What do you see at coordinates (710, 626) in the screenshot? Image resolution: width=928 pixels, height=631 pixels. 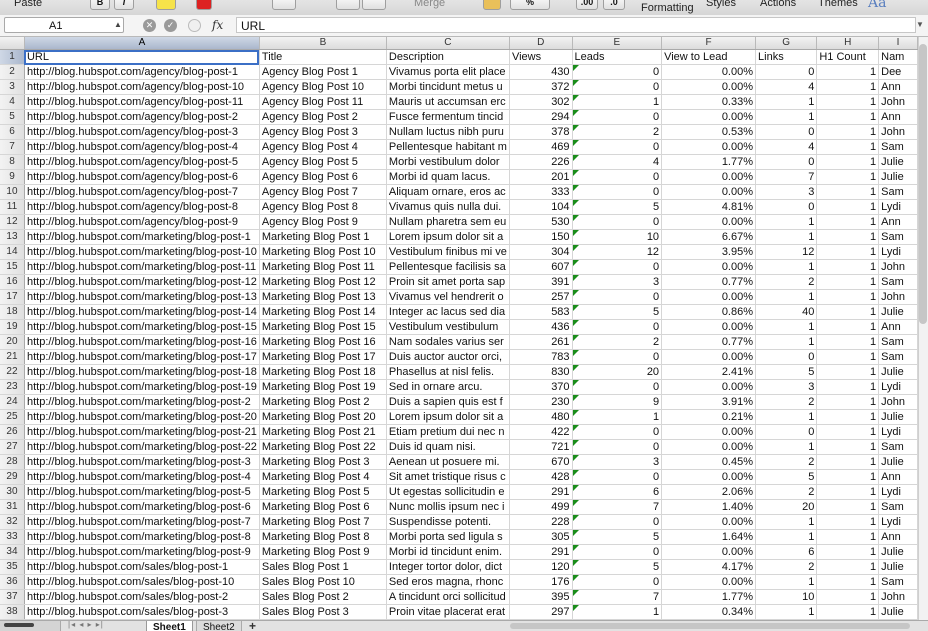 I see `horizontal-scroll-thumb` at bounding box center [710, 626].